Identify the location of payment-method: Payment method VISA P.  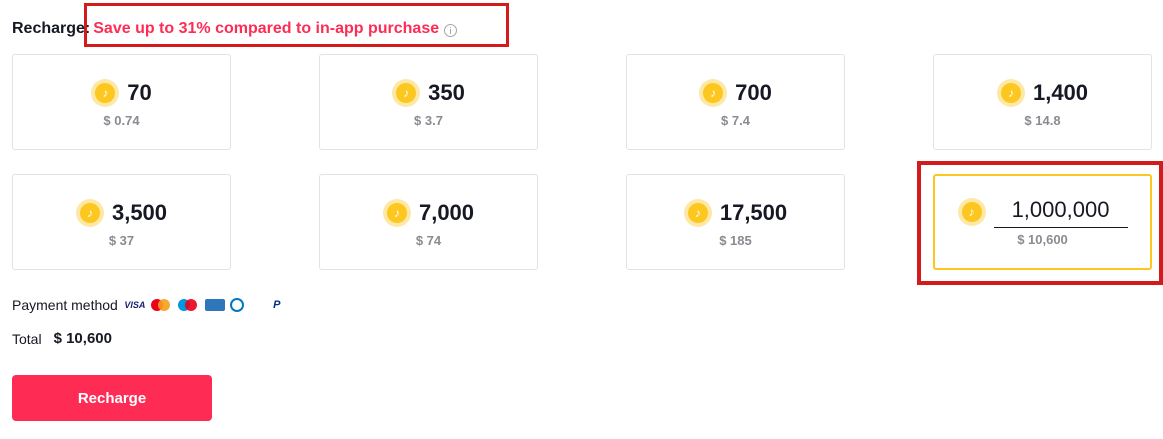
(149, 305).